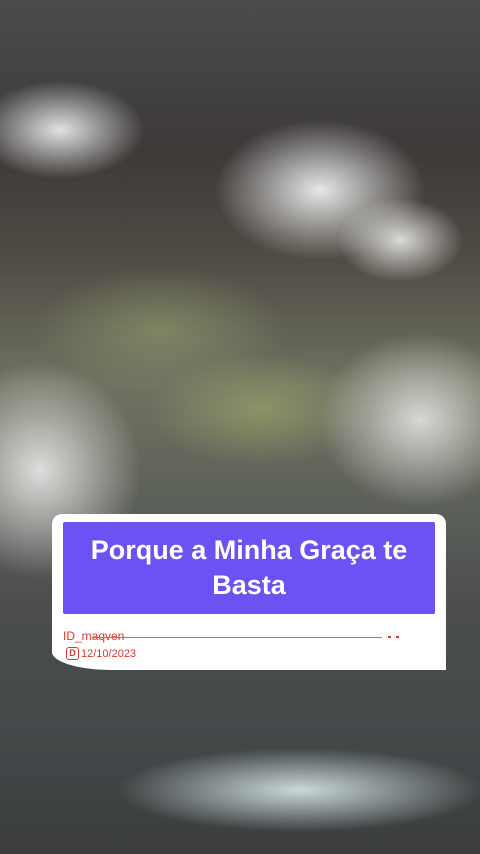 The width and height of the screenshot is (480, 854). Describe the element at coordinates (72, 653) in the screenshot. I see `date-badge-icon: D` at that location.